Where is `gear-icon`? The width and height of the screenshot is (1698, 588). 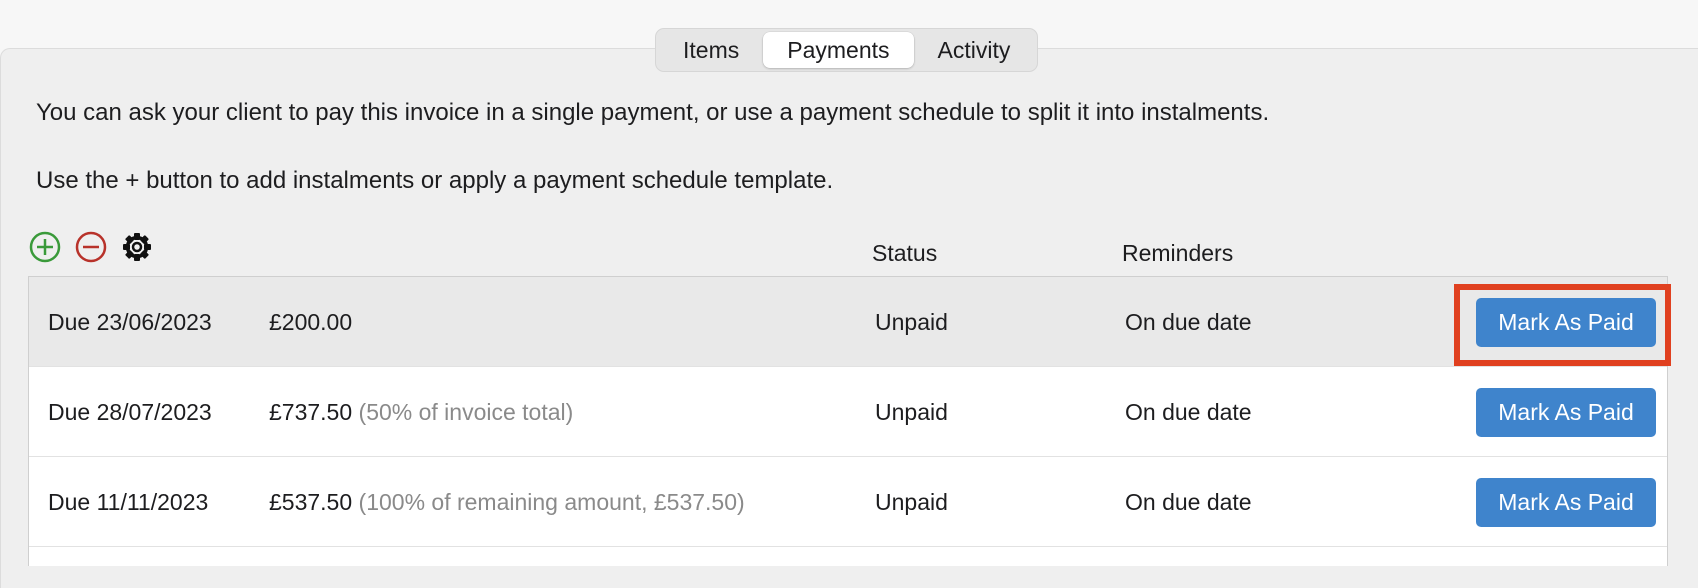
gear-icon is located at coordinates (137, 247).